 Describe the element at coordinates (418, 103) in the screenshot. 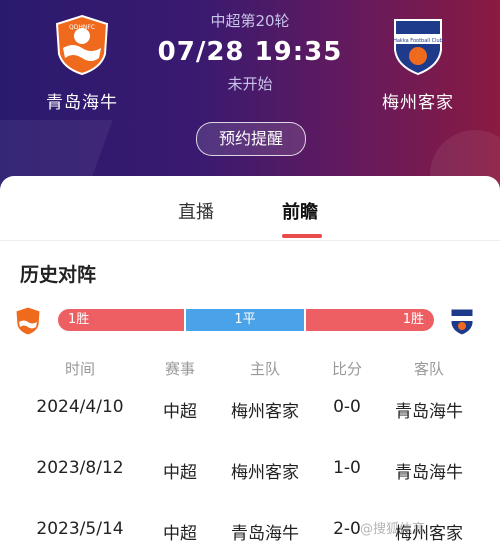

I see `away-team-name: 梅州客家` at that location.